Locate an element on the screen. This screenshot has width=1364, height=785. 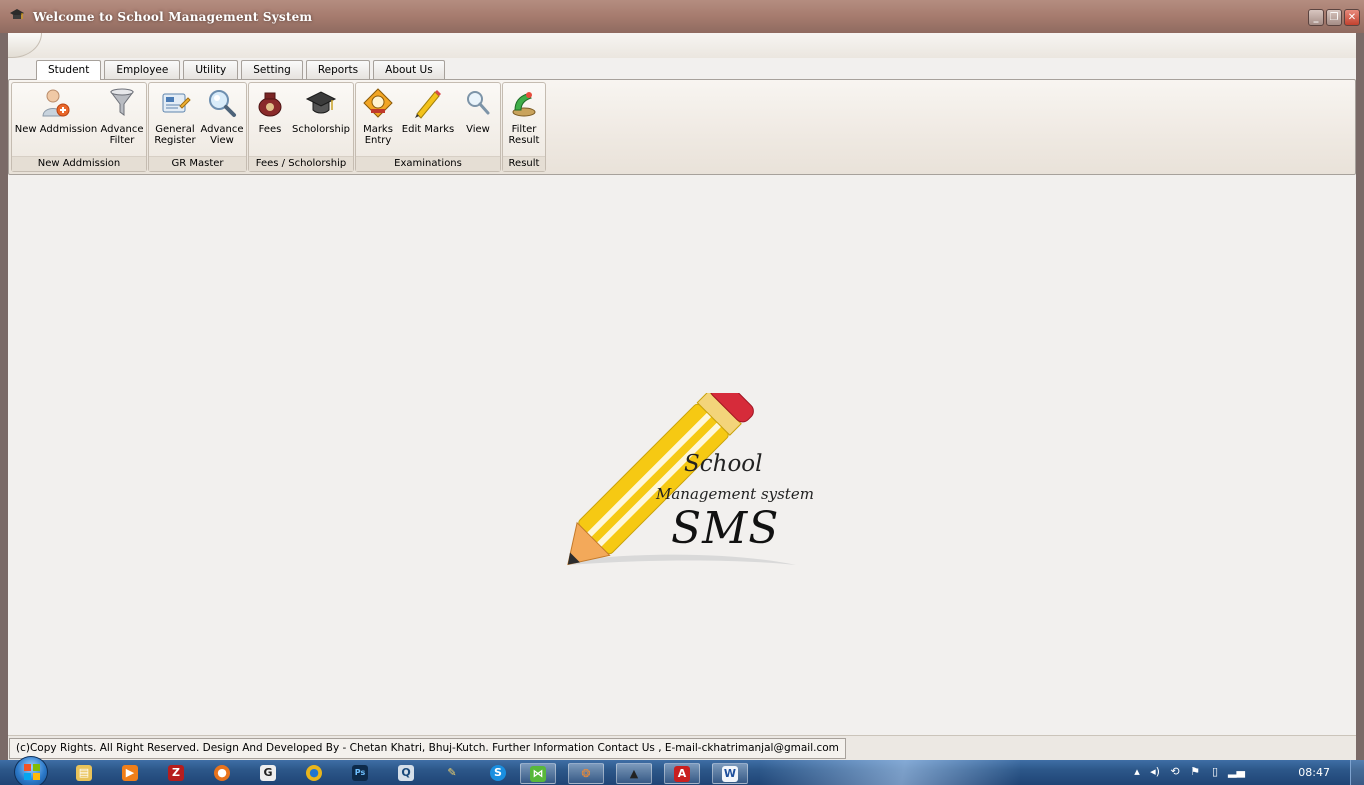
group-fees-scholorship: Fees Scholorship Fees / Scholorship is located at coordinates (301, 127).